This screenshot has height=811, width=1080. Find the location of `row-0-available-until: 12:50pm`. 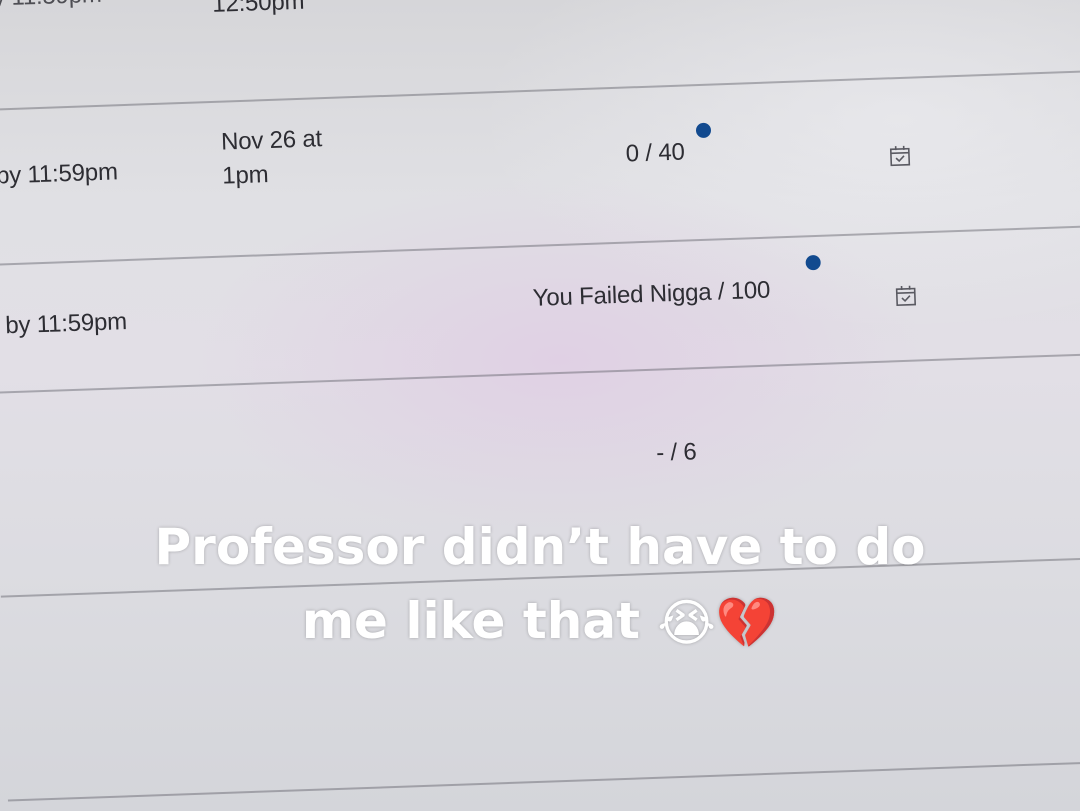

row-0-available-until: 12:50pm is located at coordinates (258, 9).